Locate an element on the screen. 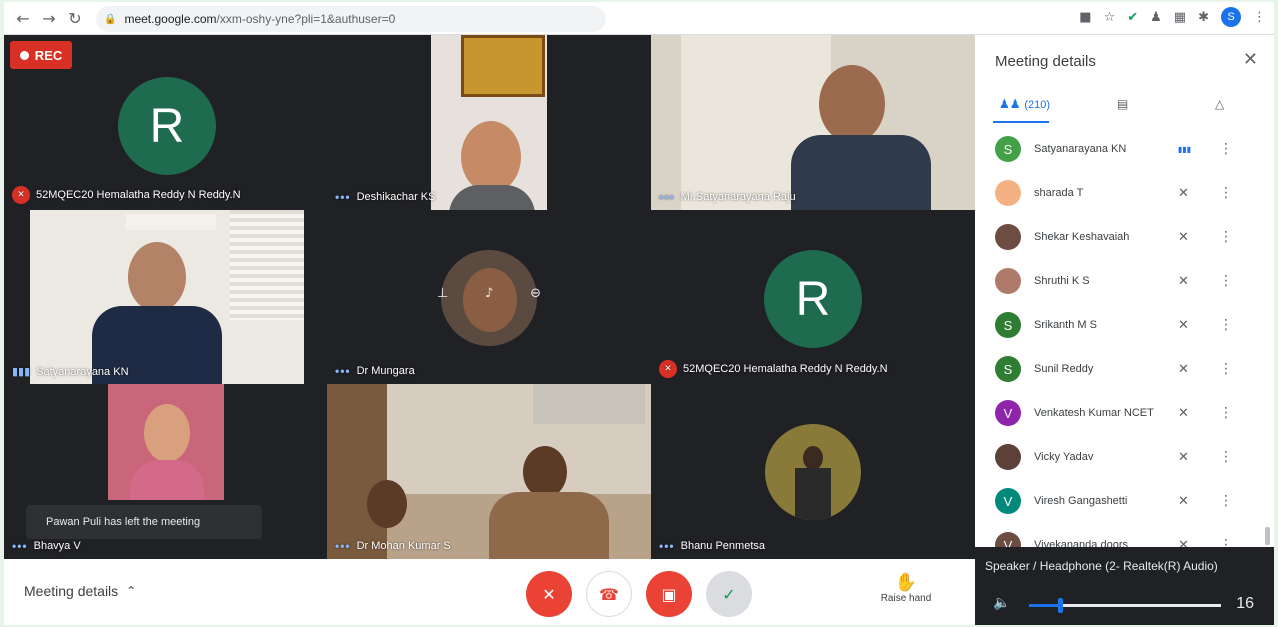  participant-name: Venkatesh Kumar NCET is located at coordinates (1094, 413).